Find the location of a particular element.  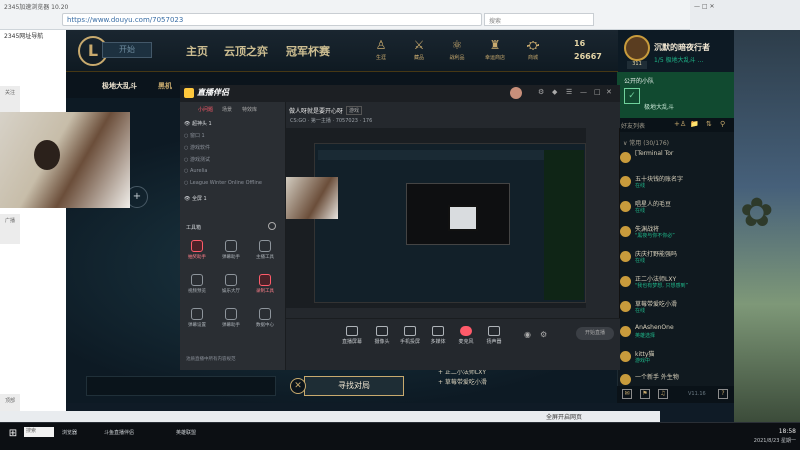

phone-cast-button: 手机投屏 is located at coordinates (410, 335).